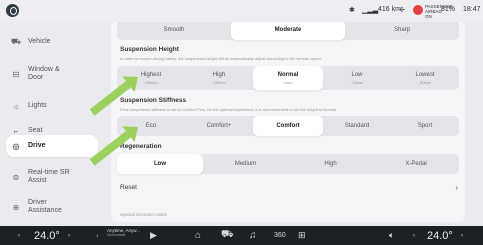  I want to click on suspension-stiffness-selector: Eco Comfort+ Comfort Standard Sport, so click(288, 126).